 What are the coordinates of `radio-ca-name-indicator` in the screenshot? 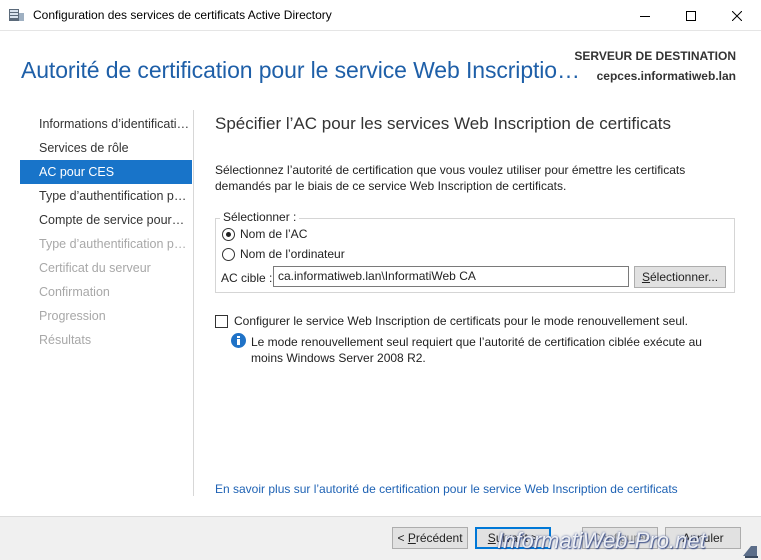 It's located at (228, 234).